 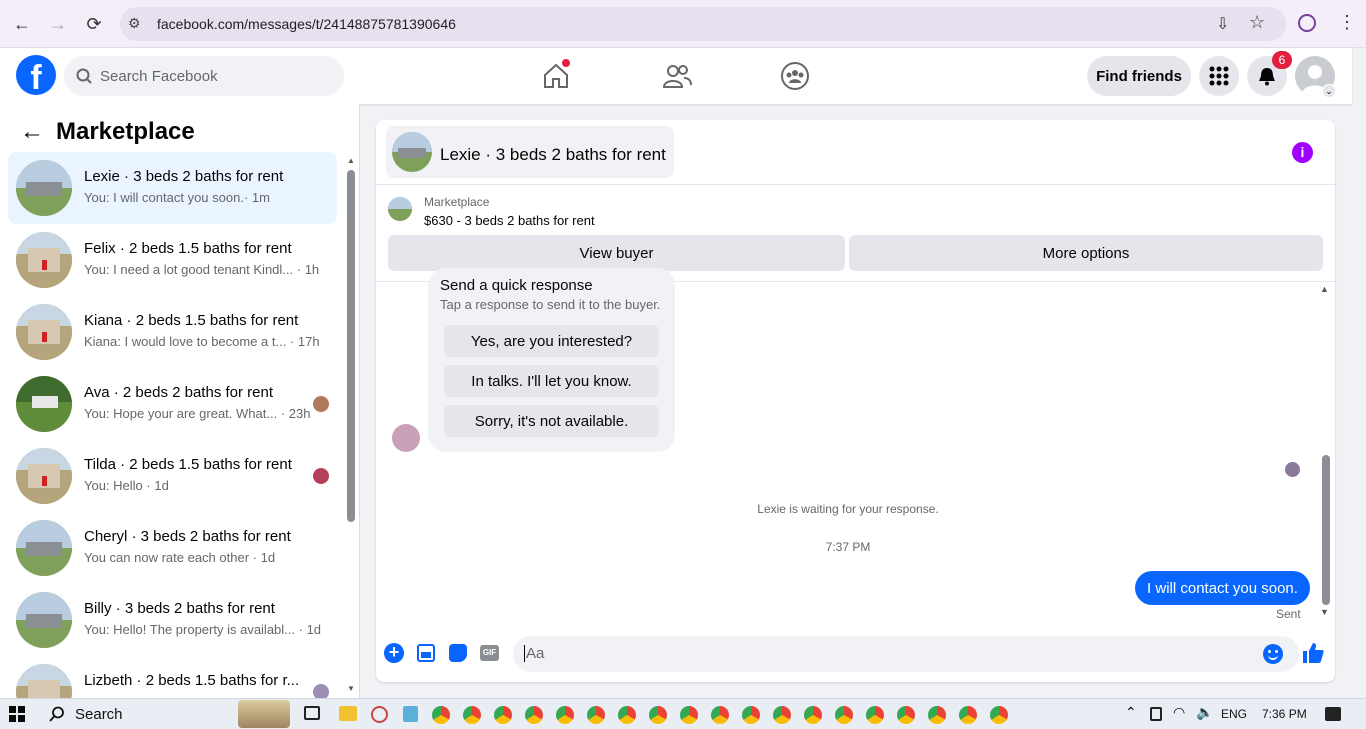 What do you see at coordinates (1288, 614) in the screenshot?
I see `sent-status: Sent` at bounding box center [1288, 614].